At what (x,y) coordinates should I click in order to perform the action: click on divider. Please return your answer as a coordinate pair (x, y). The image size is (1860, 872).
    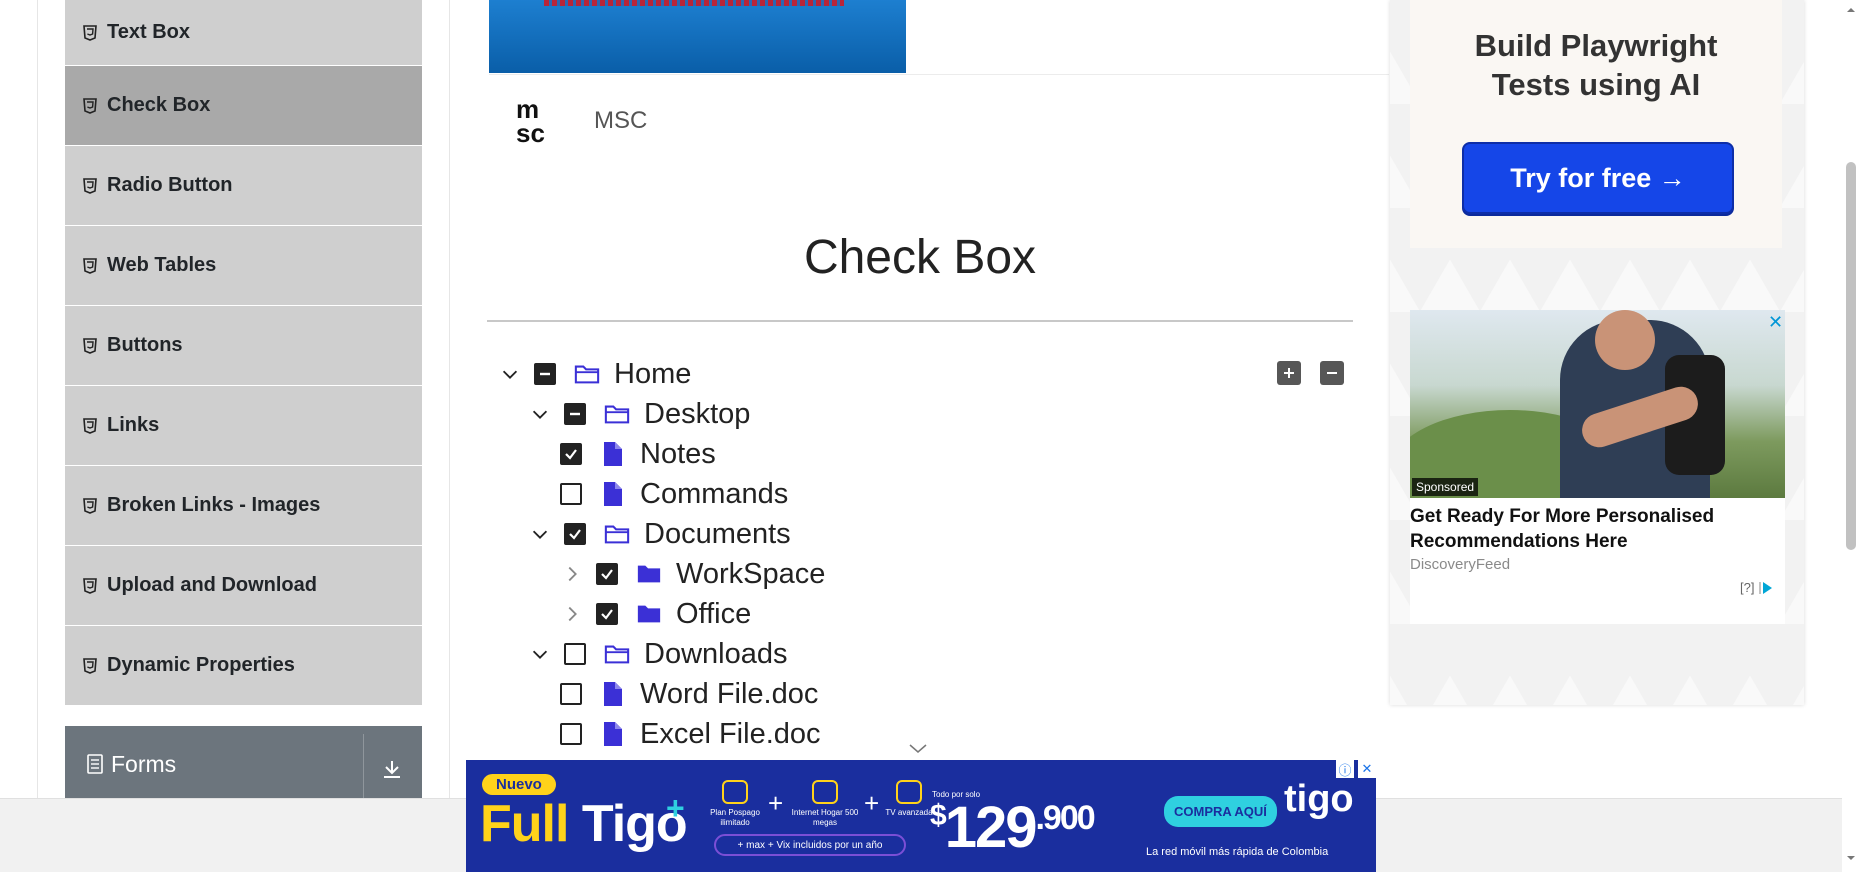
    Looking at the image, I should click on (920, 321).